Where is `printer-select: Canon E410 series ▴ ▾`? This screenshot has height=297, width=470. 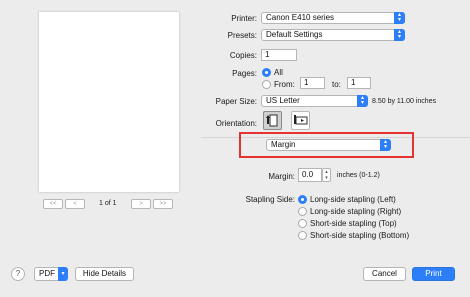
printer-select: Canon E410 series ▴ ▾ is located at coordinates (333, 18).